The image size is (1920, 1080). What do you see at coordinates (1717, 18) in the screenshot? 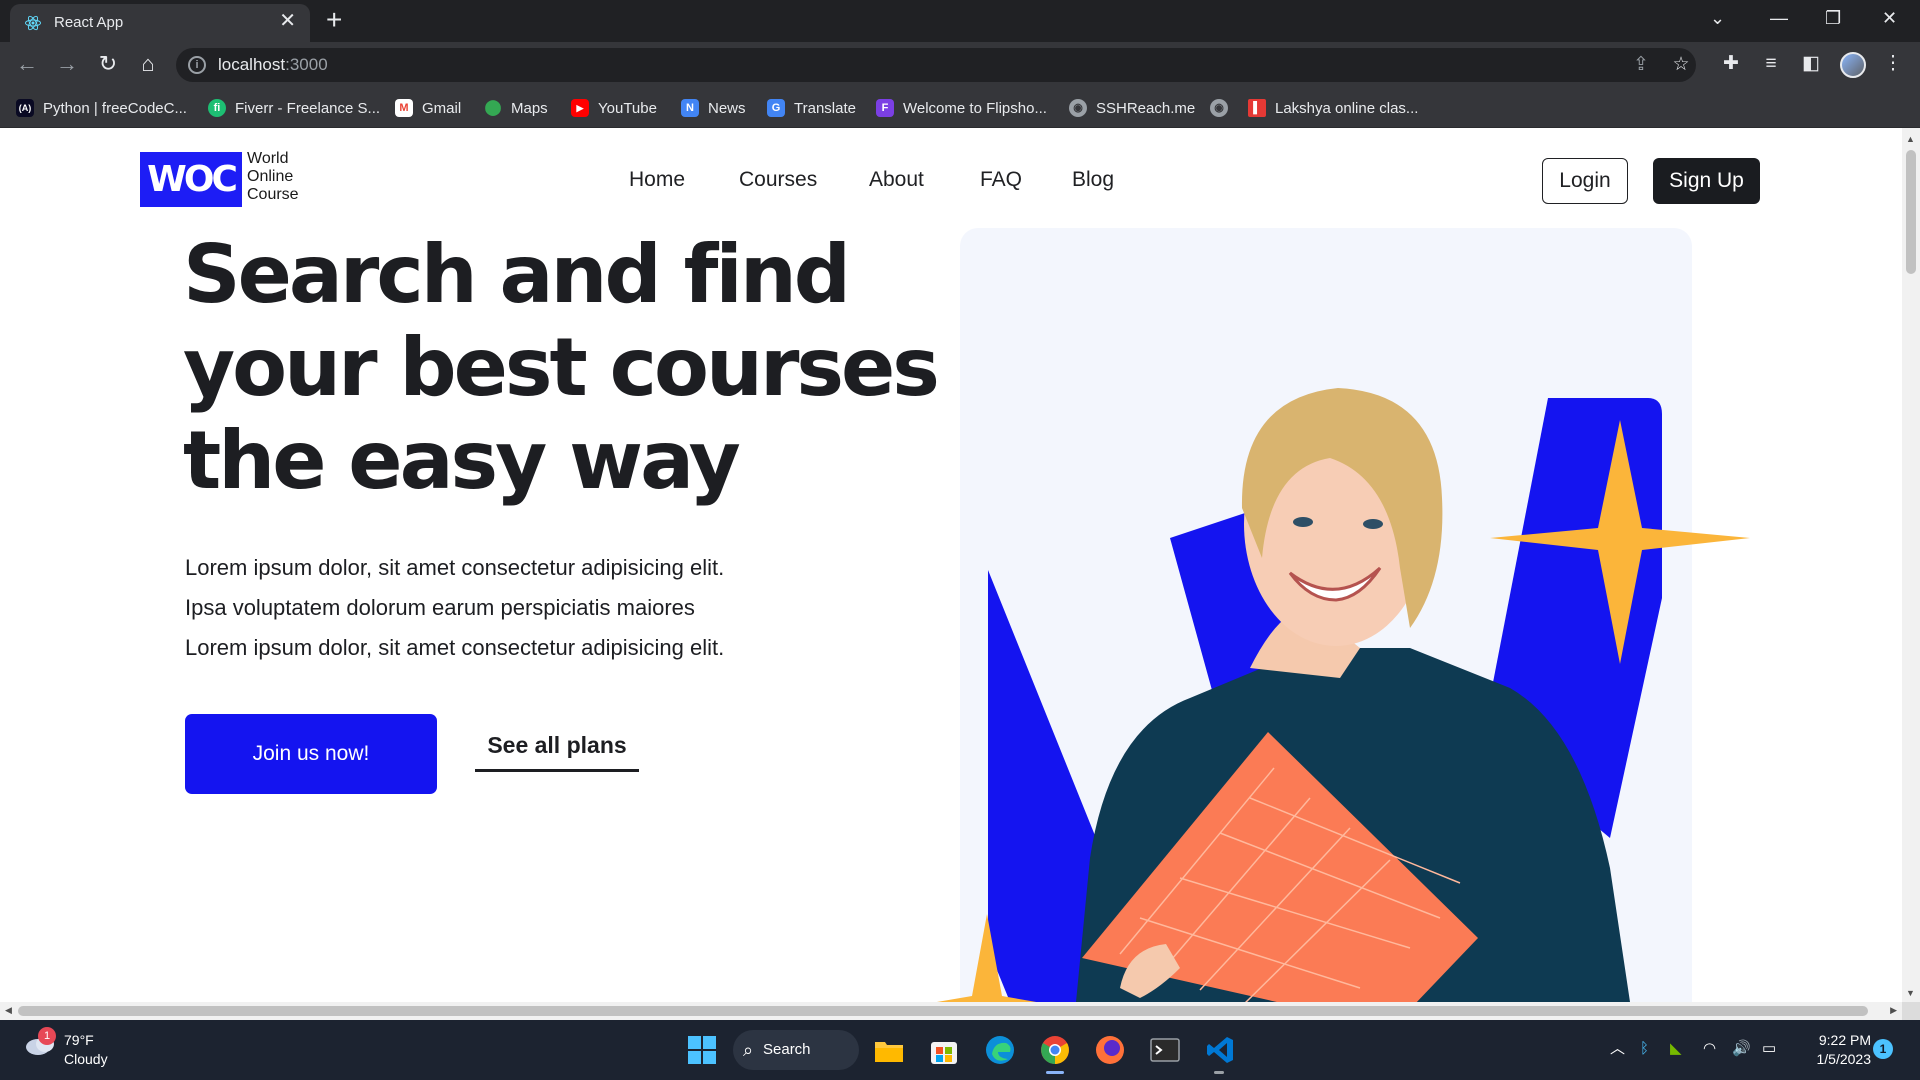
I see `tab-search-chevron-icon: ⌄` at bounding box center [1717, 18].